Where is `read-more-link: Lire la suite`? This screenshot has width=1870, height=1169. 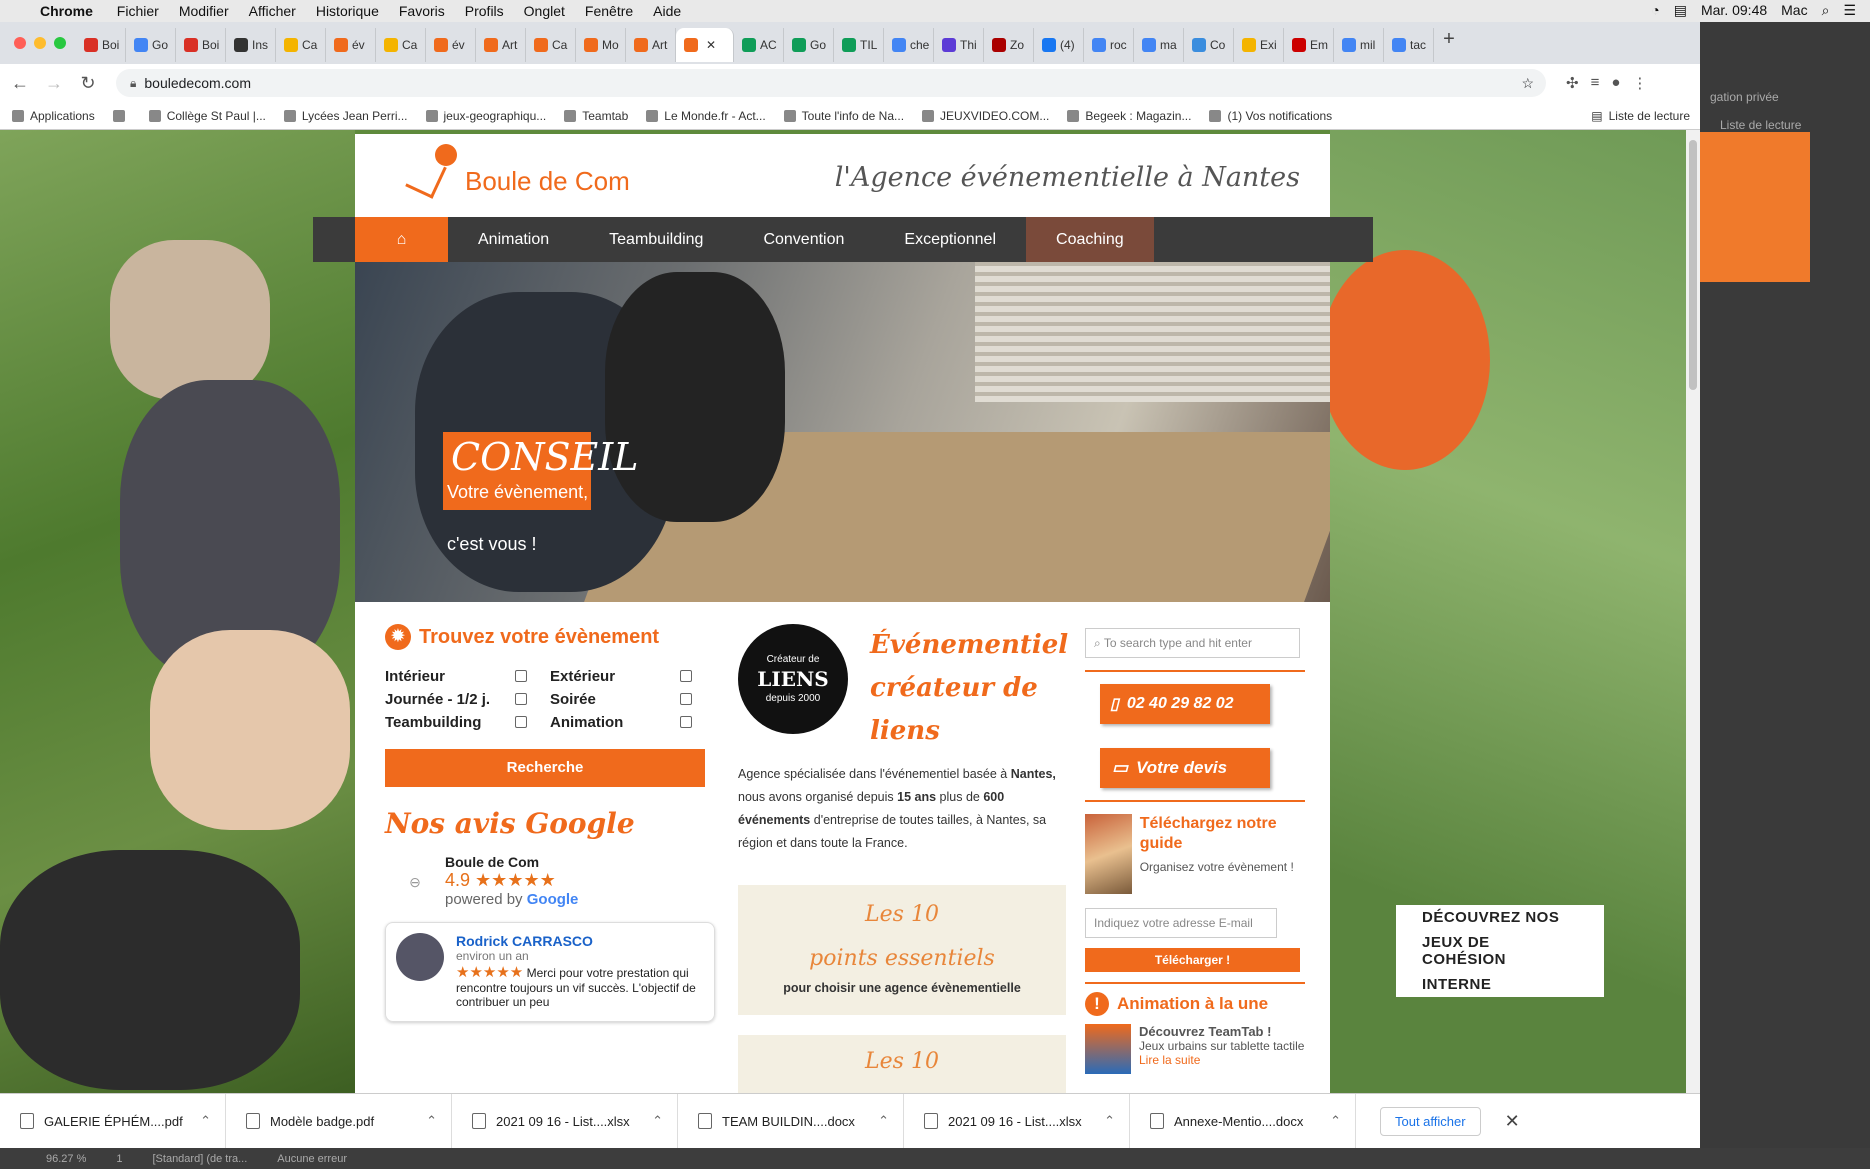 read-more-link: Lire la suite is located at coordinates (1221, 1060).